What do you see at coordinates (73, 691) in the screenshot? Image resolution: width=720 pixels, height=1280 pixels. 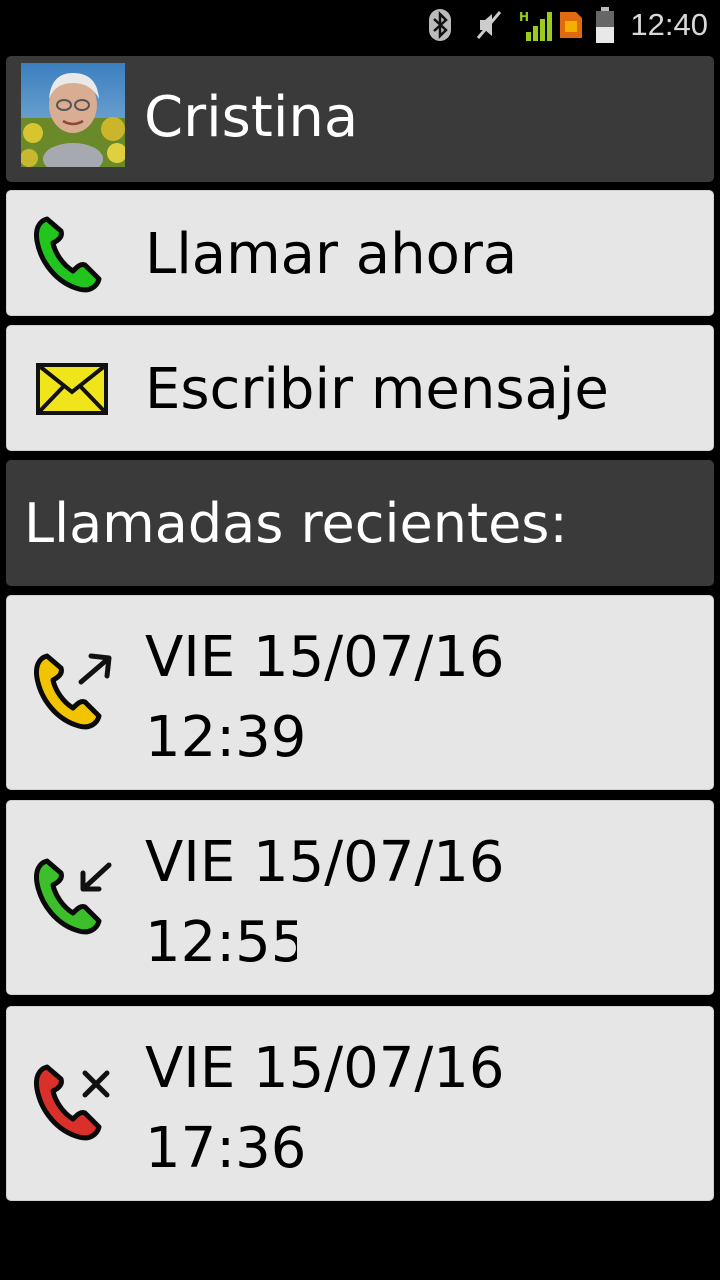 I see `outgoing-call-icon` at bounding box center [73, 691].